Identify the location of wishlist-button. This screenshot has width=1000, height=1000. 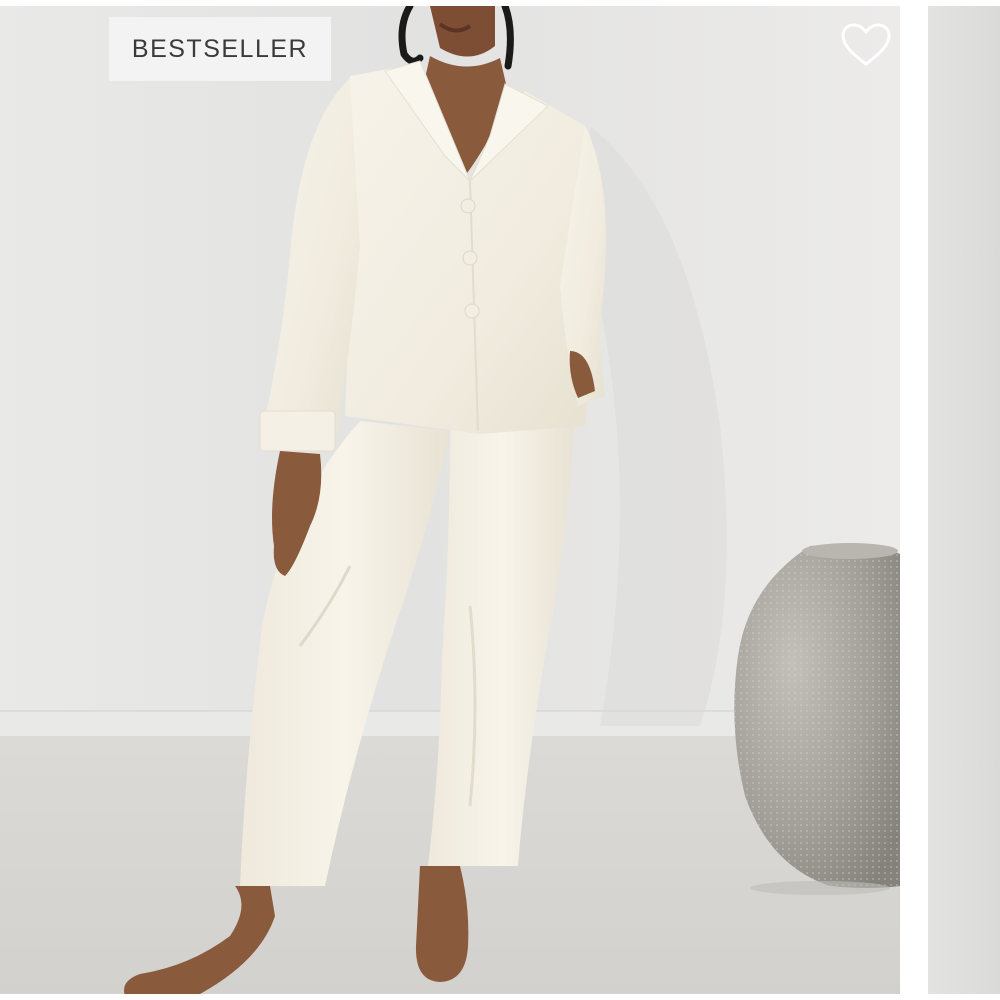
(866, 45).